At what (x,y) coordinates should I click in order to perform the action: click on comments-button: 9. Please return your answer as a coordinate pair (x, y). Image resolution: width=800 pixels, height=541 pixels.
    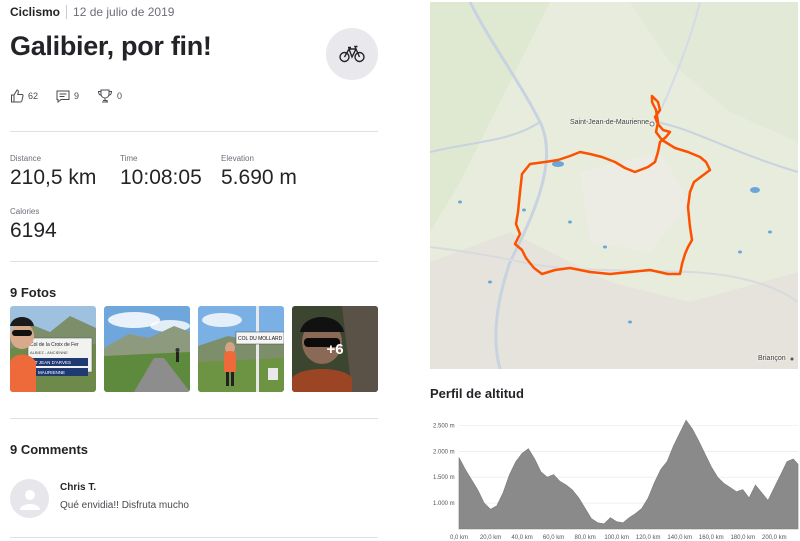
    Looking at the image, I should click on (67, 96).